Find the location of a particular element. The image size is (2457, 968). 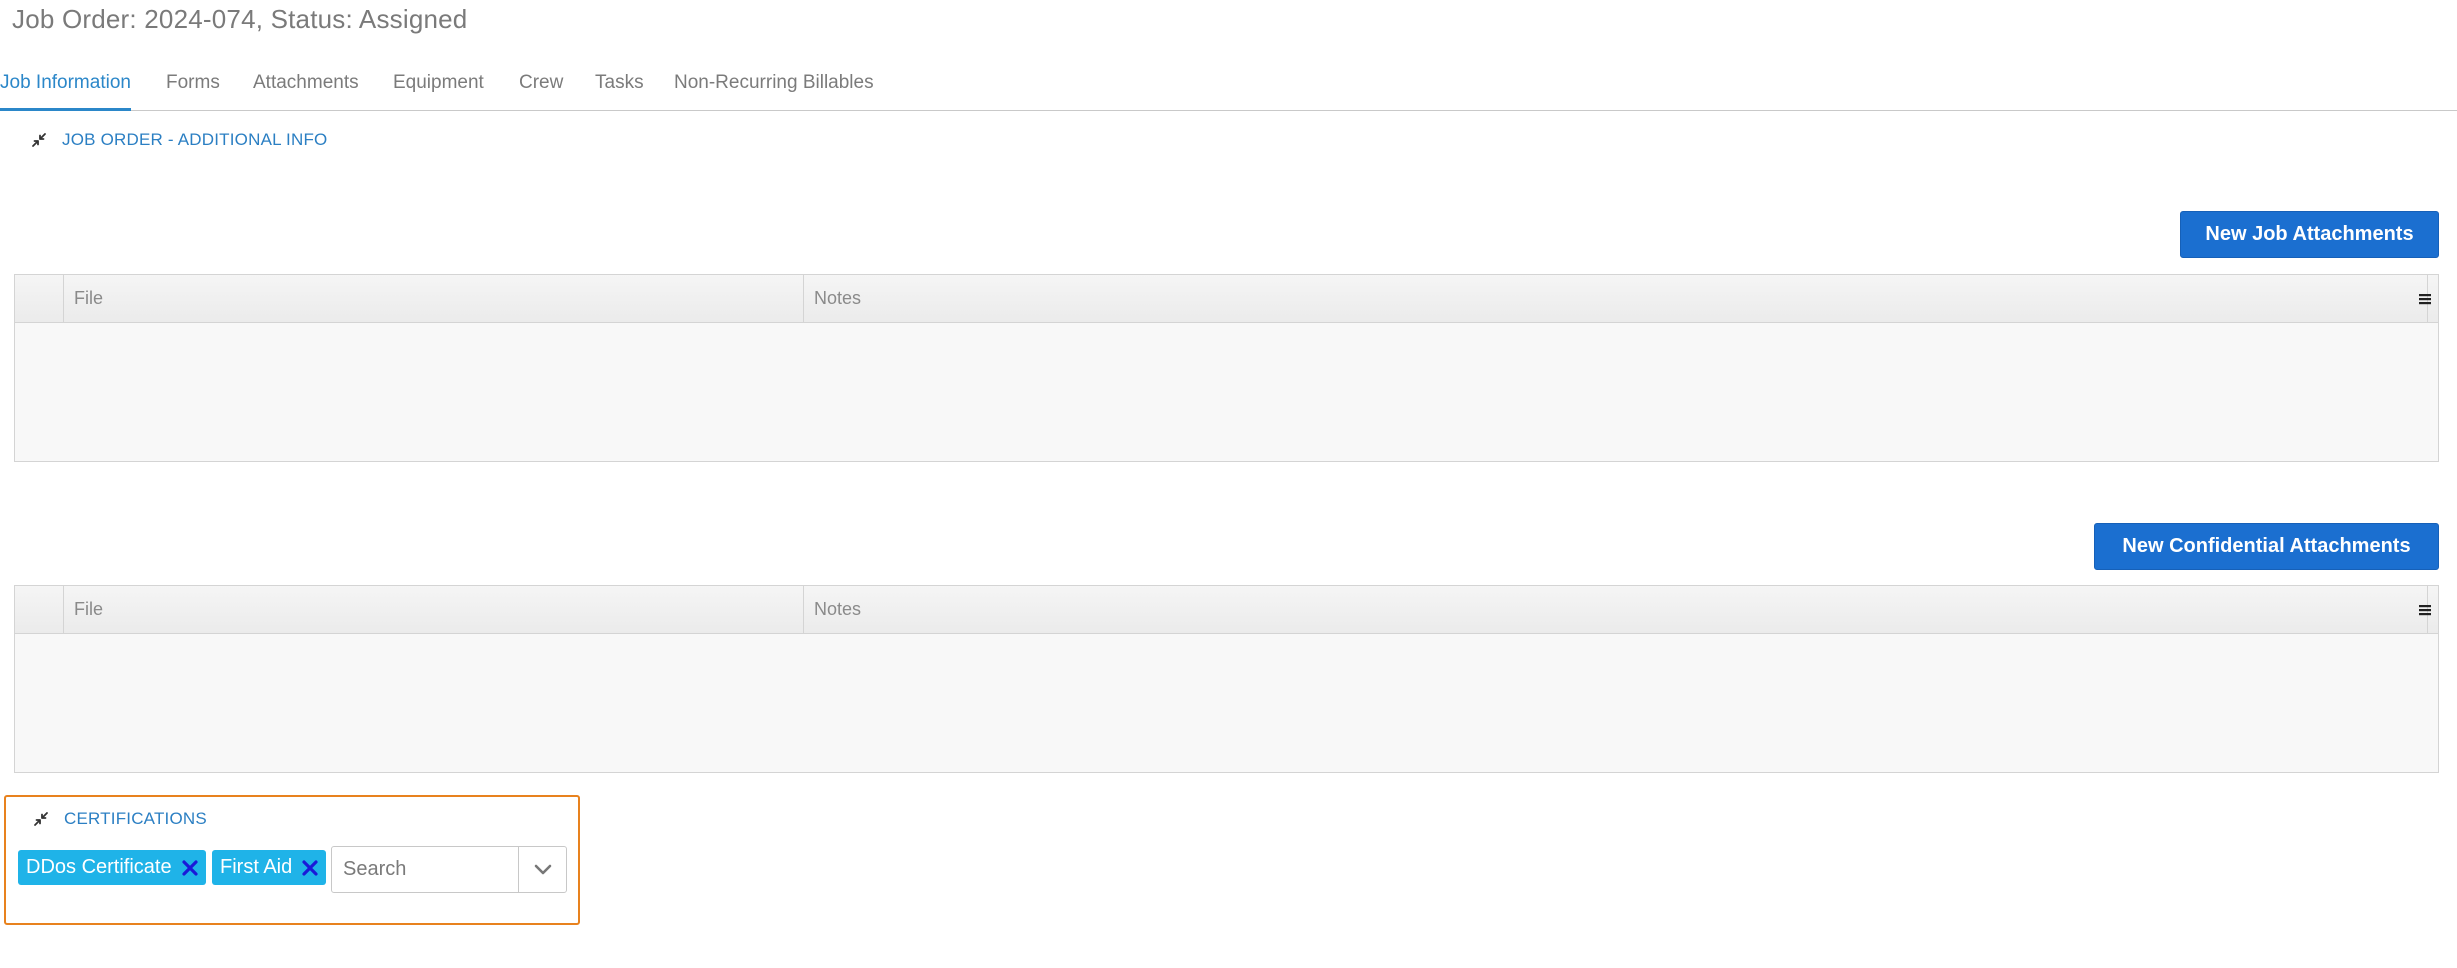

certification-tag: DDos Certificate is located at coordinates (112, 867).